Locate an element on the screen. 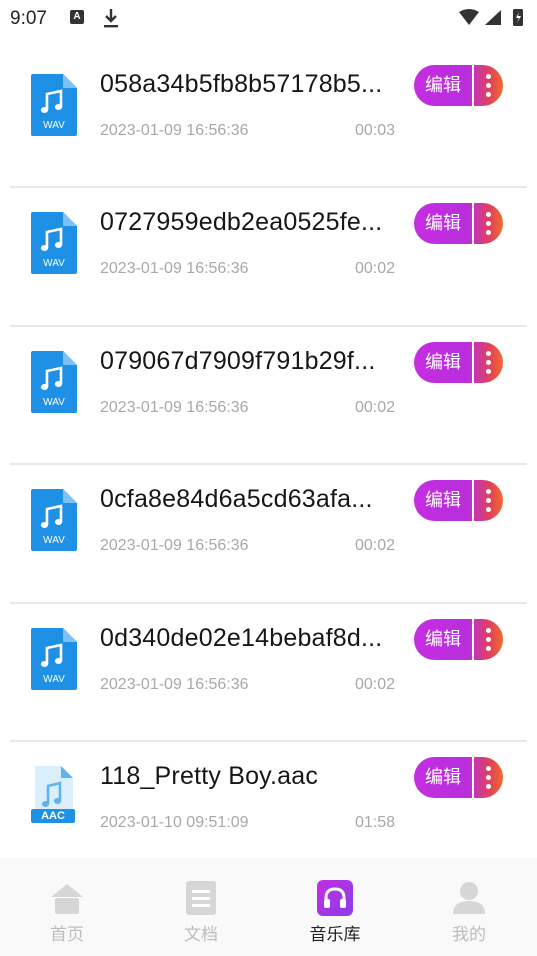  tab-docs: 文档 is located at coordinates (201, 907).